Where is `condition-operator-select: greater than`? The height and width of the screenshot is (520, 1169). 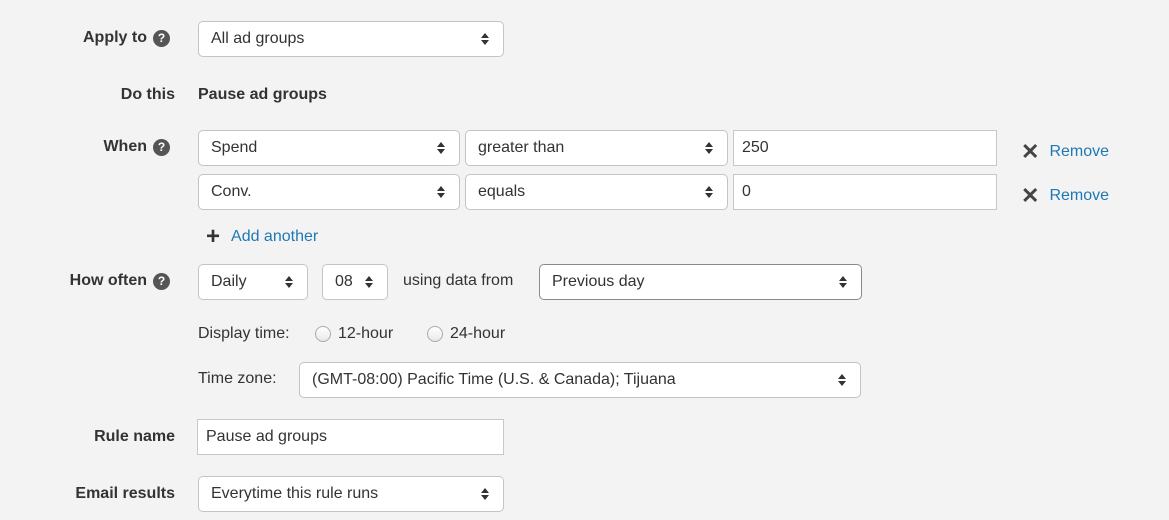 condition-operator-select: greater than is located at coordinates (596, 148).